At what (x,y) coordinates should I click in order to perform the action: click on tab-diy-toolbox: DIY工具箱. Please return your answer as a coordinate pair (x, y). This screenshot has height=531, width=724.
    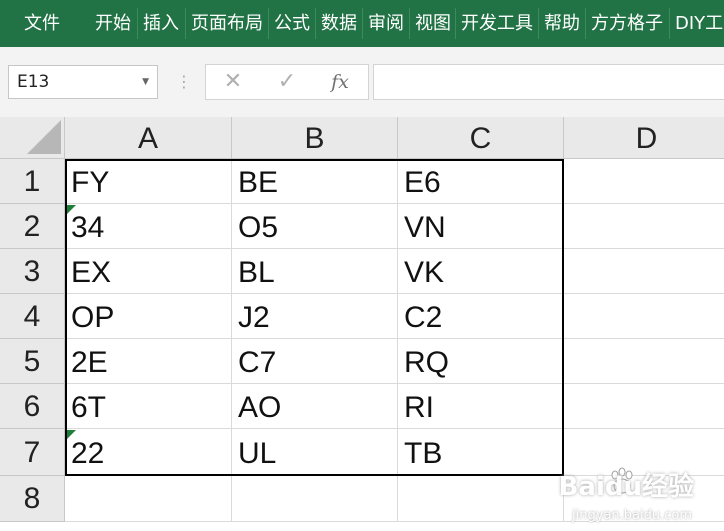
    Looking at the image, I should click on (697, 23).